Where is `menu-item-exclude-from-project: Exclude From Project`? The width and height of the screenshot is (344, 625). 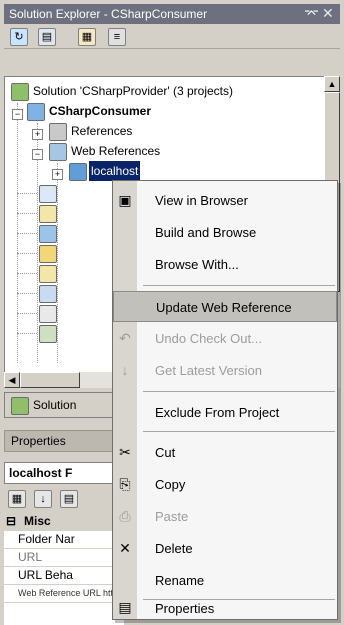
menu-item-exclude-from-project: Exclude From Project is located at coordinates (225, 412).